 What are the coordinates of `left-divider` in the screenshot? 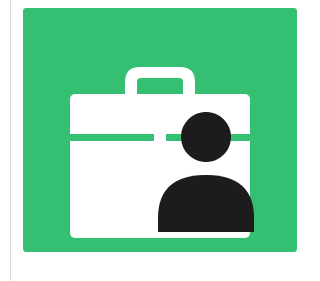 It's located at (10, 140).